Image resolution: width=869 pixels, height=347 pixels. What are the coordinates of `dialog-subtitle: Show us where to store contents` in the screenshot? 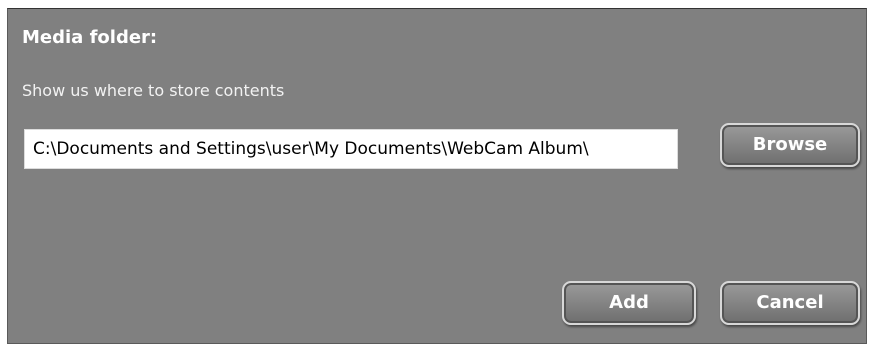 It's located at (153, 90).